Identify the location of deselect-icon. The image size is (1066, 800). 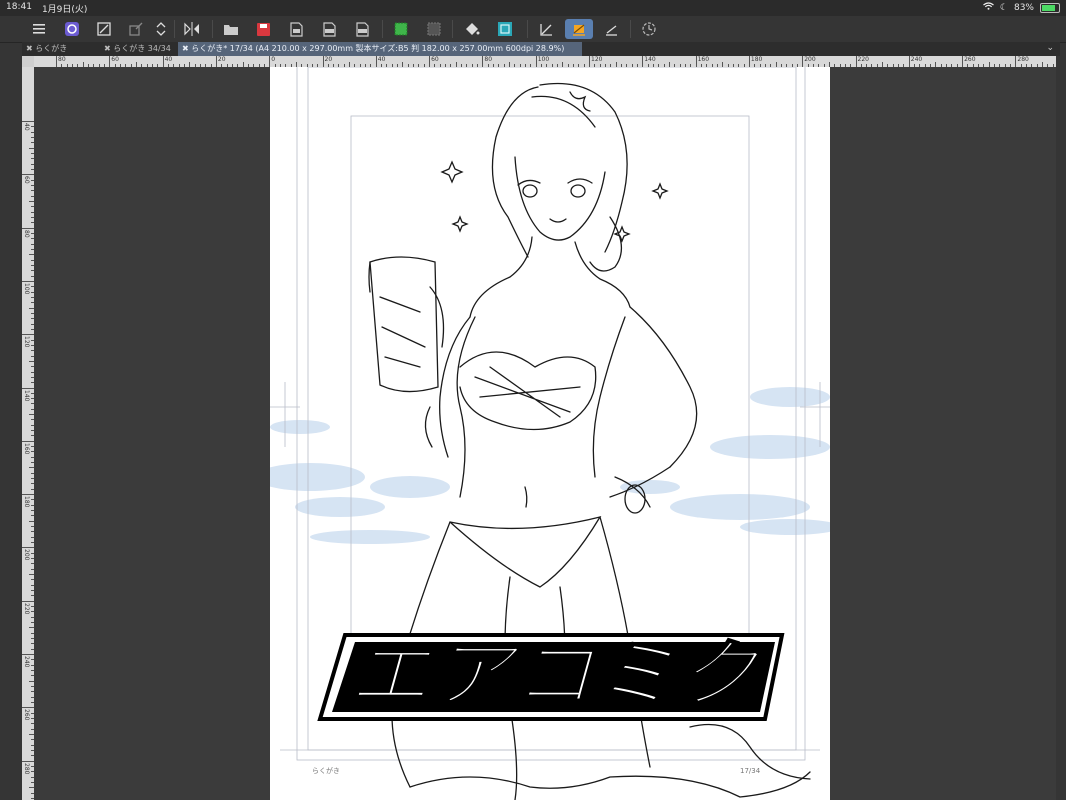
(434, 29).